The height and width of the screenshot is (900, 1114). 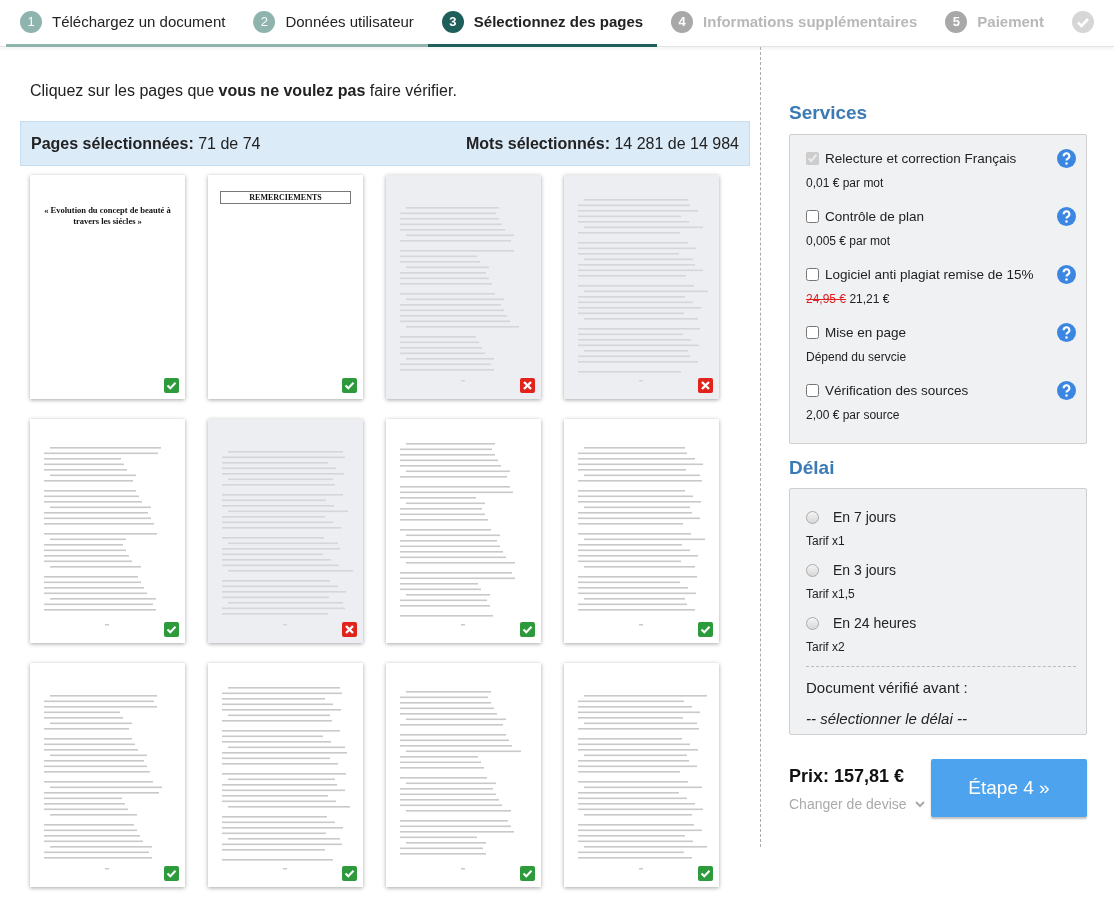 I want to click on price-total: Prix: 157,81 €, so click(x=847, y=776).